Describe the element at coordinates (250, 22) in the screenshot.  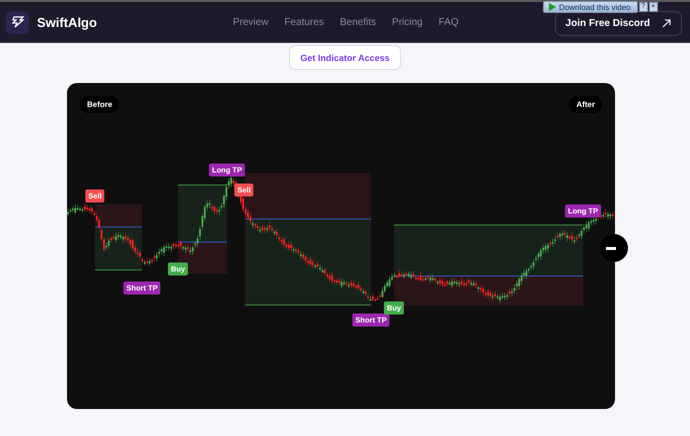
I see `nav-link: Preview` at that location.